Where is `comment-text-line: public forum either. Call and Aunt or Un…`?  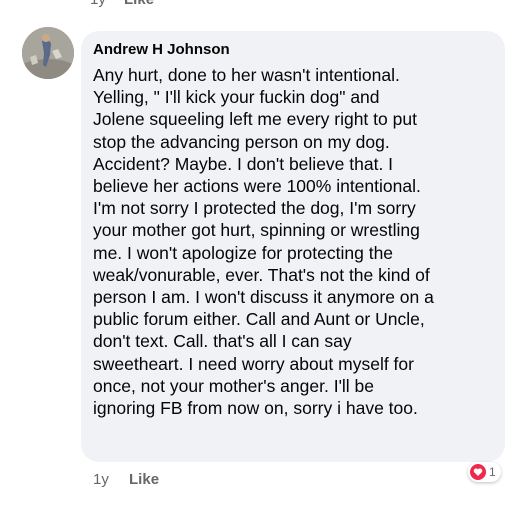 comment-text-line: public forum either. Call and Aunt or Un… is located at coordinates (259, 319).